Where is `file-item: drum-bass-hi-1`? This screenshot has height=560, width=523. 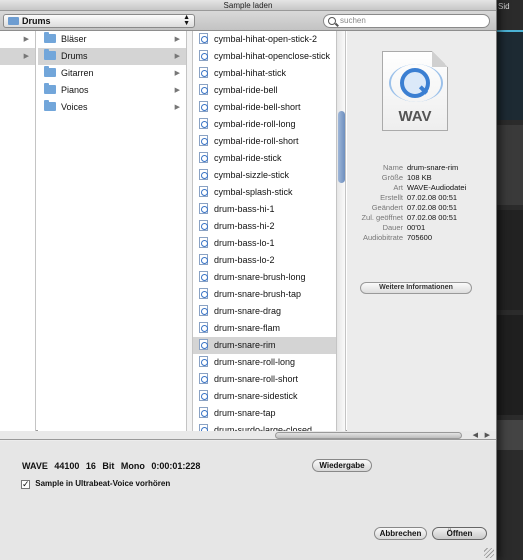 file-item: drum-bass-hi-1 is located at coordinates (264, 209).